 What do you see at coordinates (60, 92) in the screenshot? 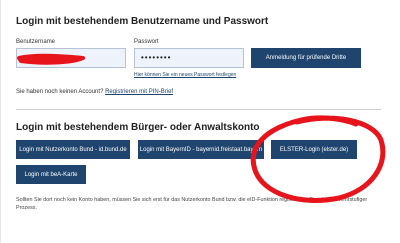
I see `no-account-text: Sie haben noch keinen Account?` at bounding box center [60, 92].